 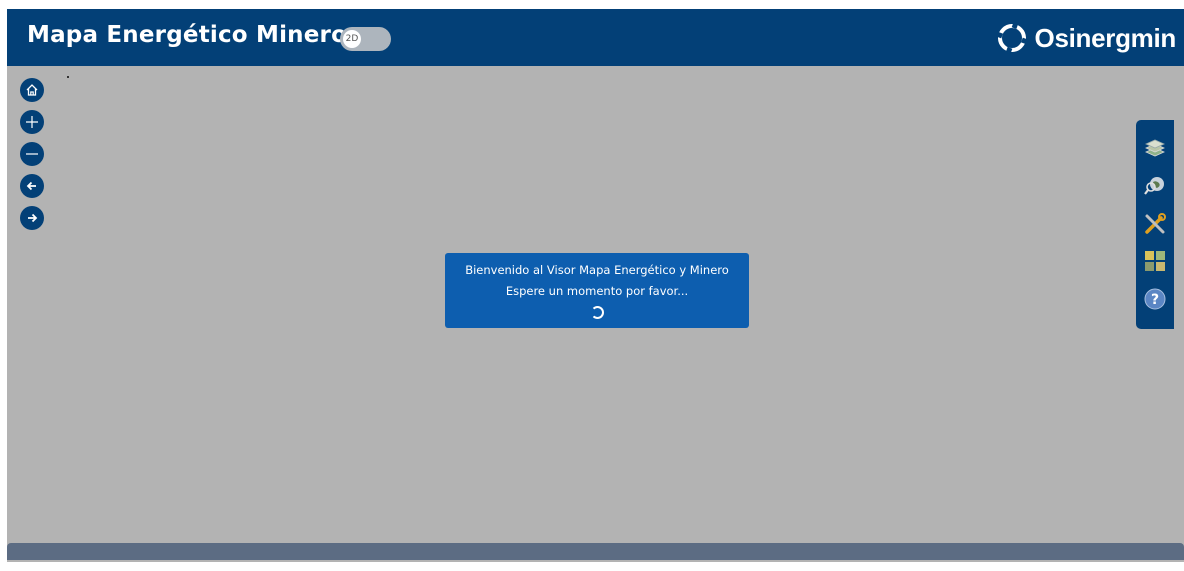 I want to click on right-toolbar: ?, so click(x=1155, y=224).